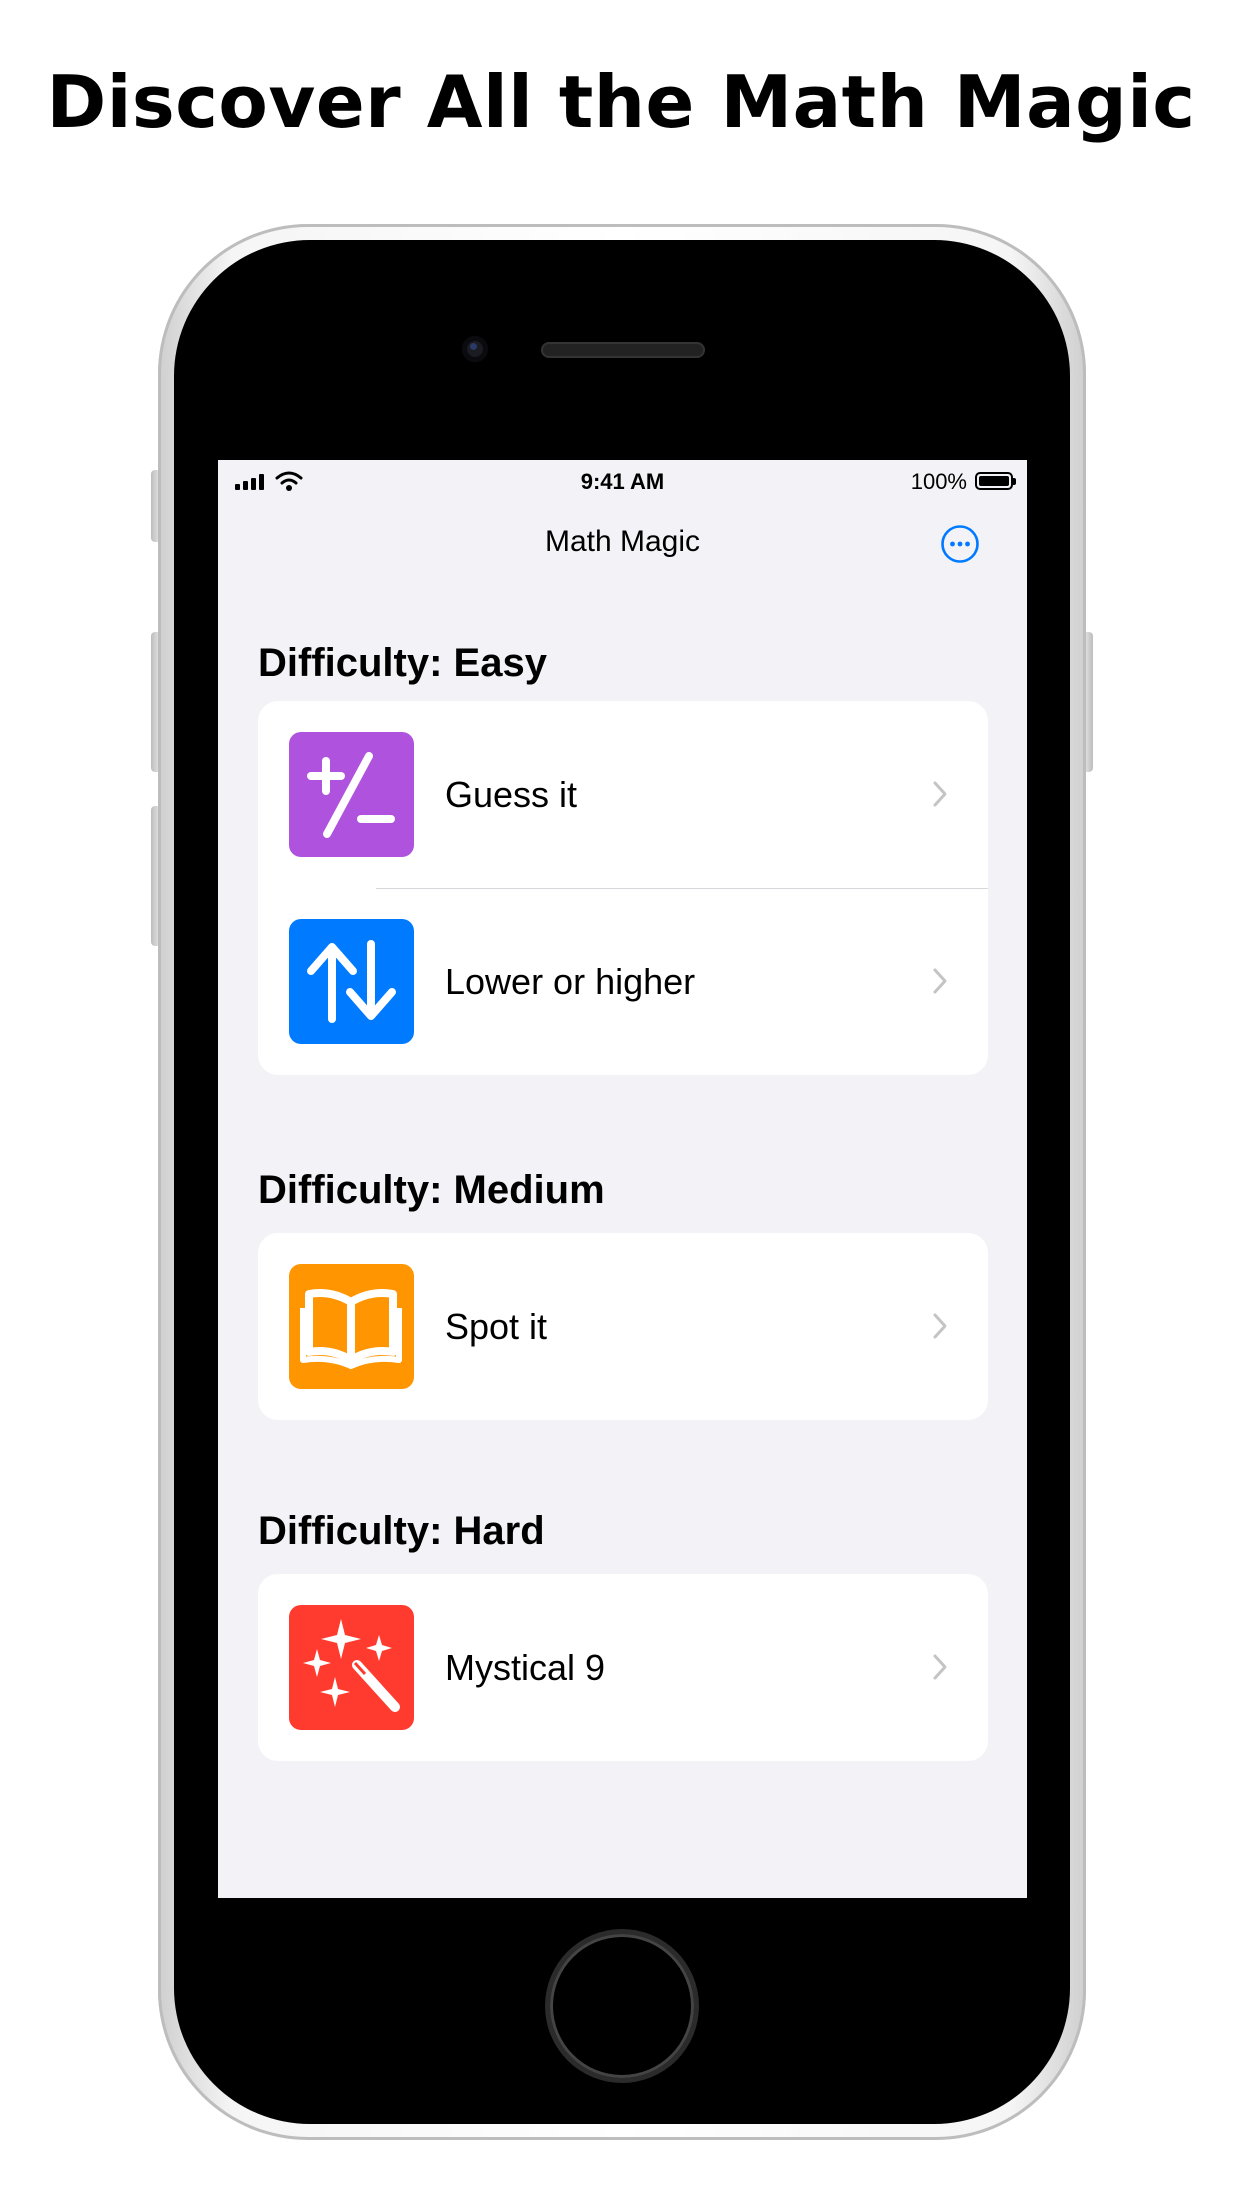  Describe the element at coordinates (623, 794) in the screenshot. I see `list-item-guess-it: Guess it` at that location.